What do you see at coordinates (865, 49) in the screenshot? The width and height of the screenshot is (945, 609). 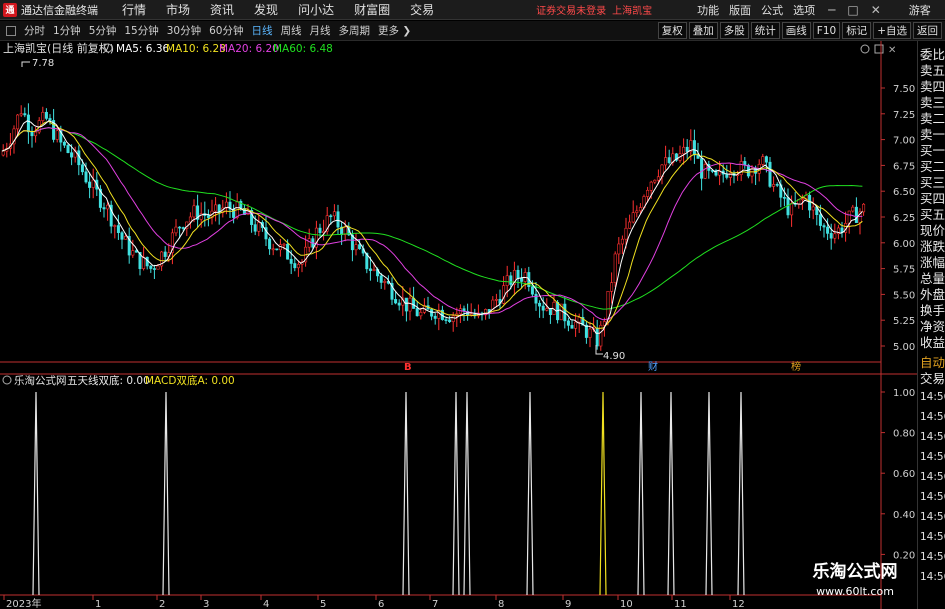 I see `settings-icon` at bounding box center [865, 49].